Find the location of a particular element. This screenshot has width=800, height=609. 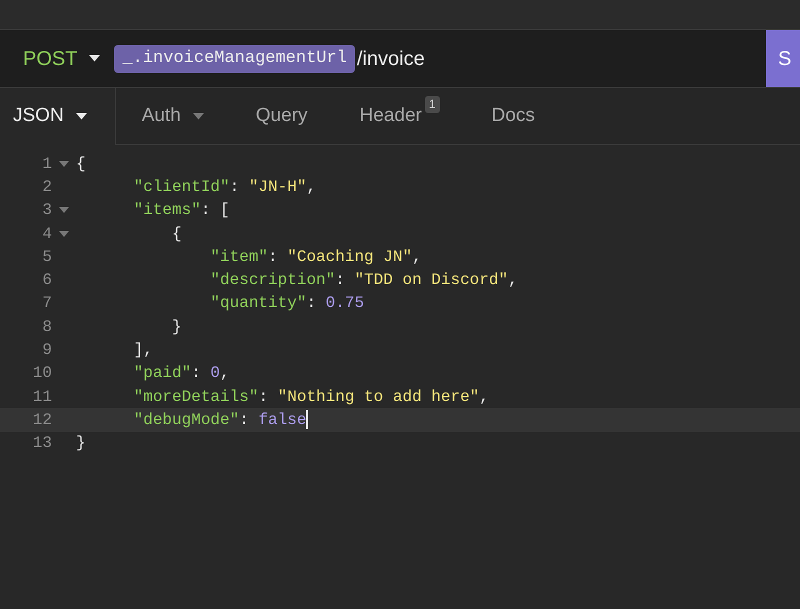

code-line: "description": "TDD on Discord", is located at coordinates (363, 281).